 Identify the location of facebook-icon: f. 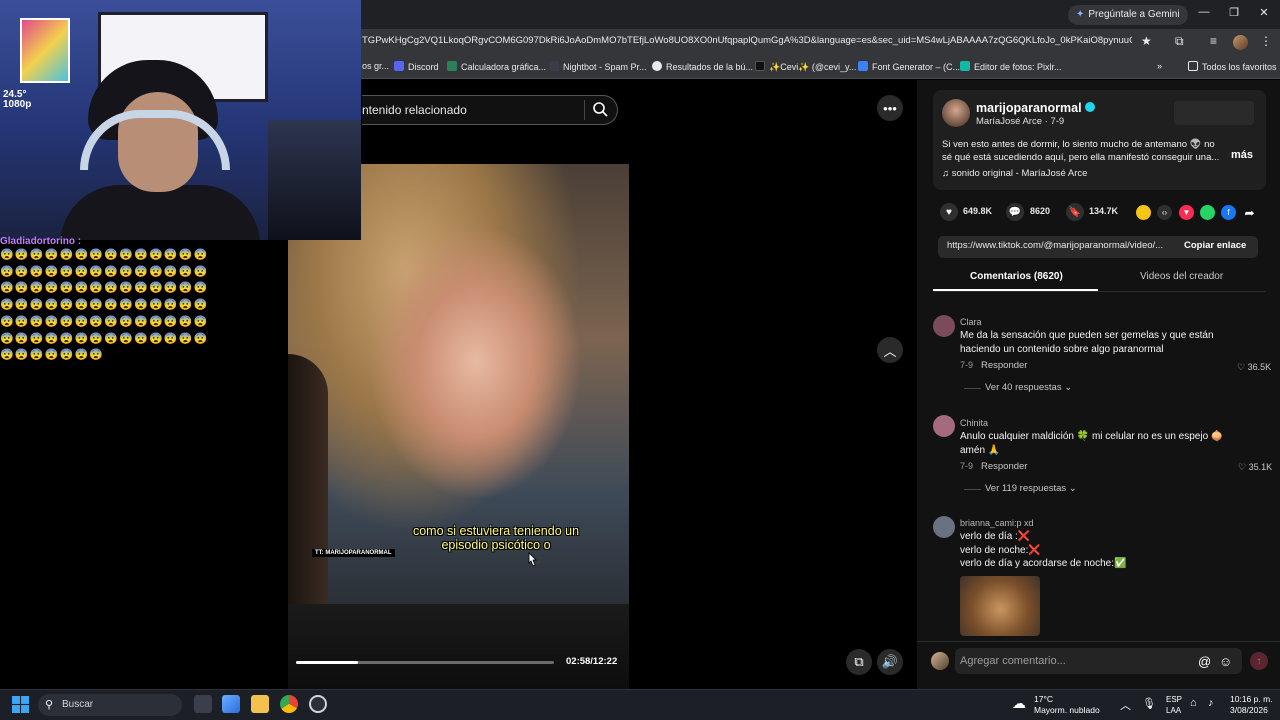
(1228, 212).